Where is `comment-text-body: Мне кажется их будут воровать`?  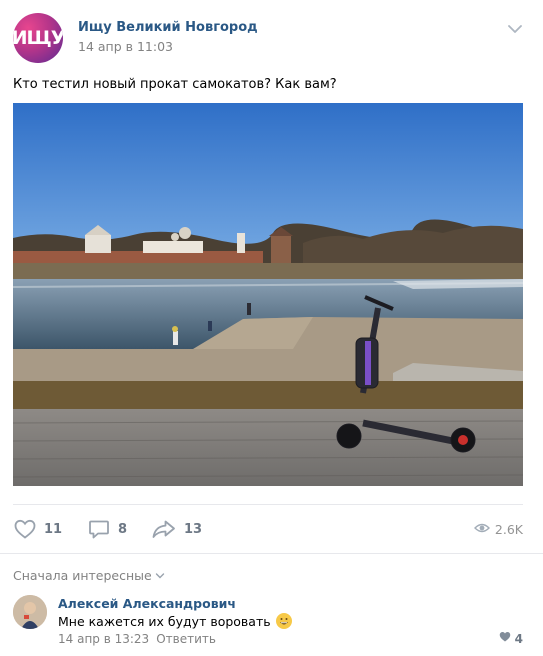
comment-text-body: Мне кажется их будут воровать is located at coordinates (164, 621).